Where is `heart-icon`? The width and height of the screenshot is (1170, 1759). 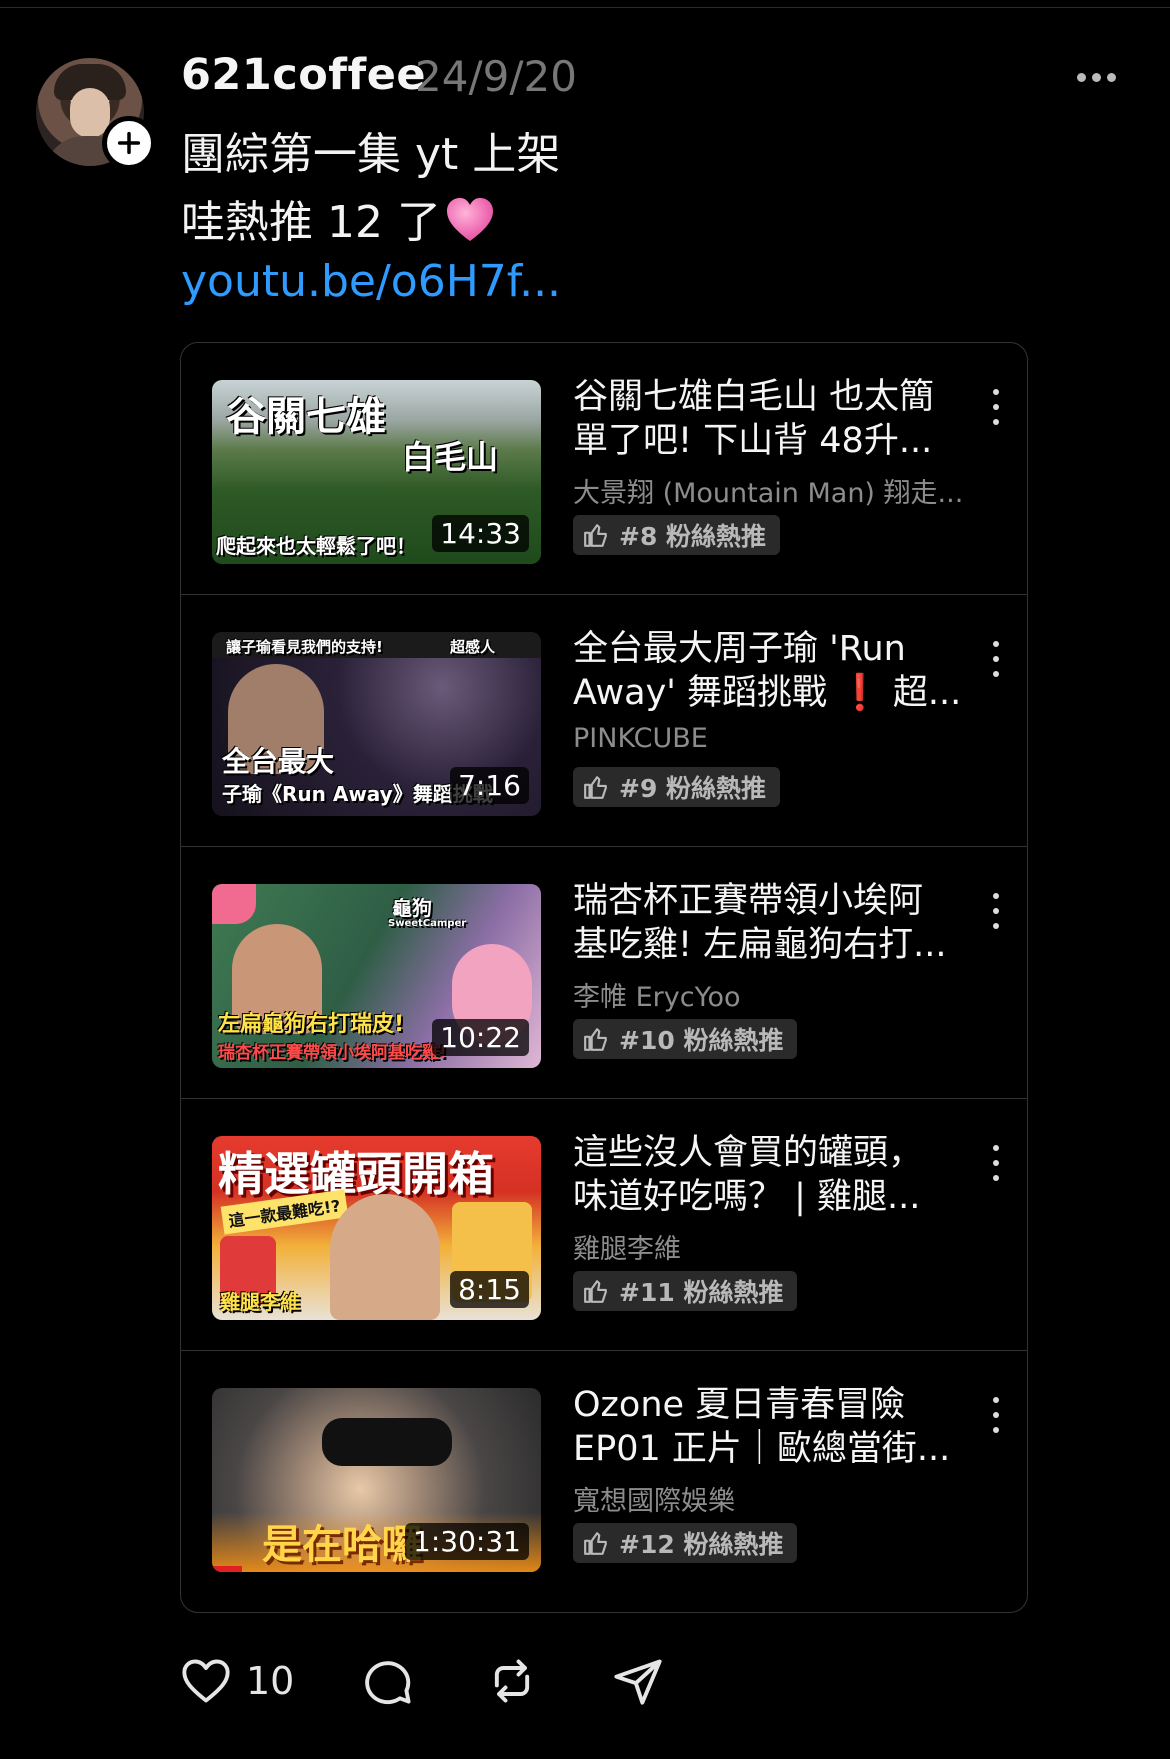 heart-icon is located at coordinates (206, 1681).